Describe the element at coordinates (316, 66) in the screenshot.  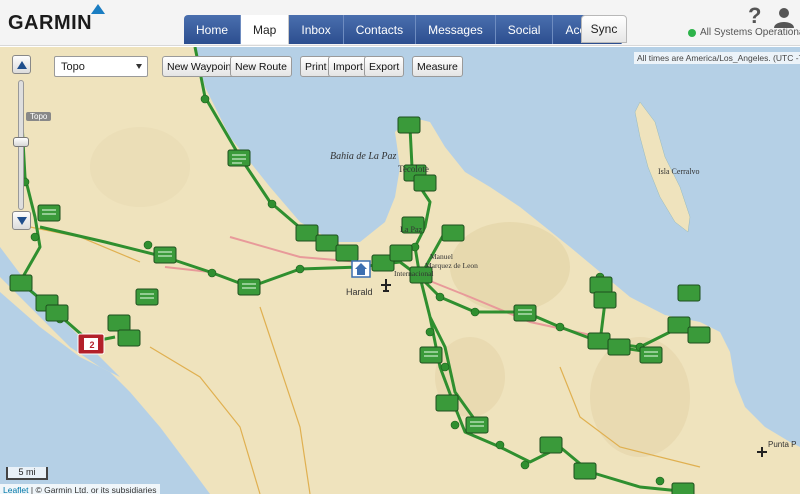
I see `print-button: Print` at that location.